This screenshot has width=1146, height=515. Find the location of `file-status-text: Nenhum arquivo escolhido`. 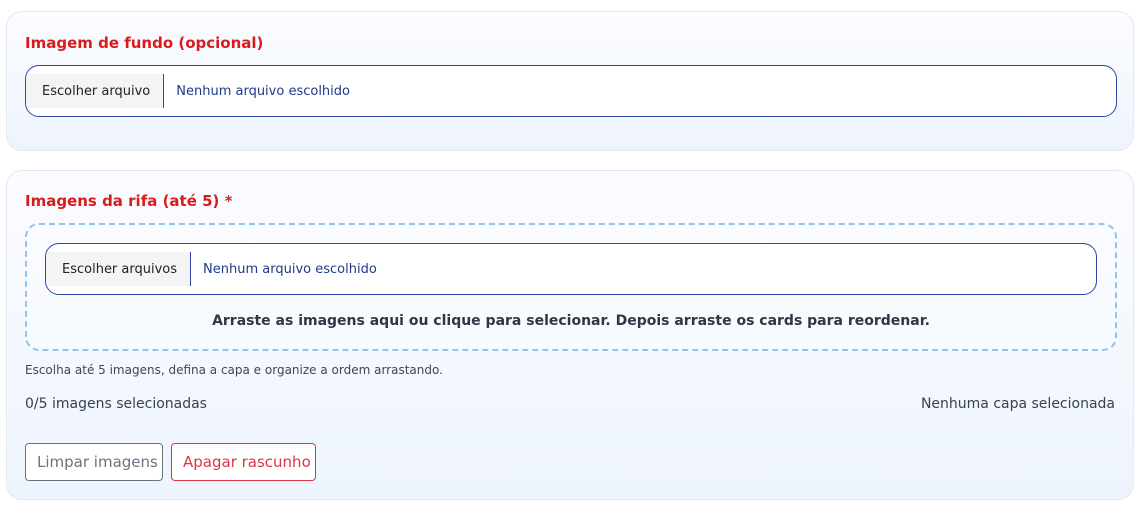

file-status-text: Nenhum arquivo escolhido is located at coordinates (263, 91).